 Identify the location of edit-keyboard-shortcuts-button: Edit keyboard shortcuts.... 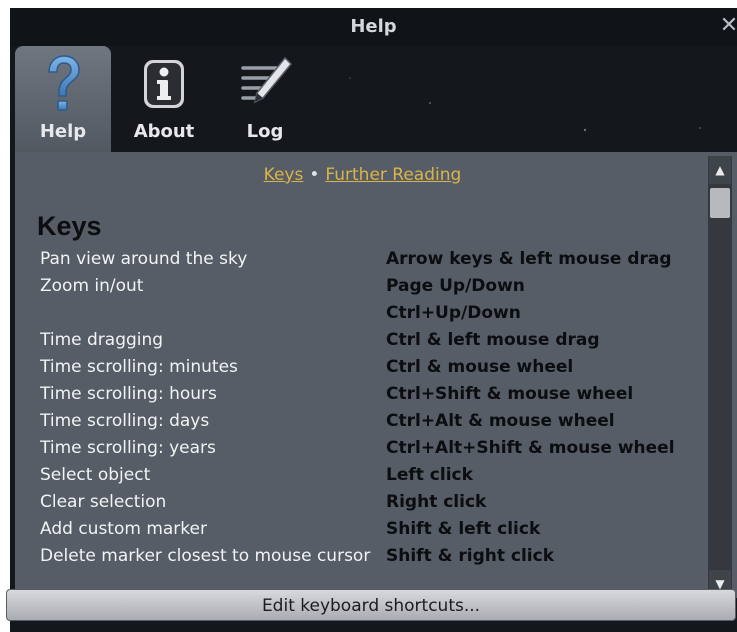
(371, 605).